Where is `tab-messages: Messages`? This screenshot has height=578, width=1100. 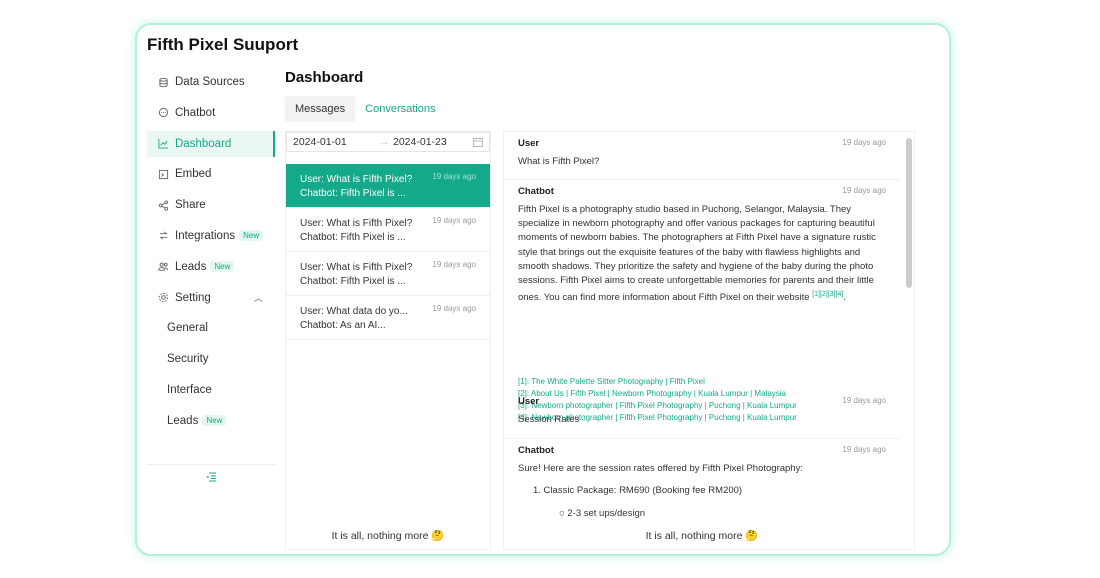 tab-messages: Messages is located at coordinates (320, 109).